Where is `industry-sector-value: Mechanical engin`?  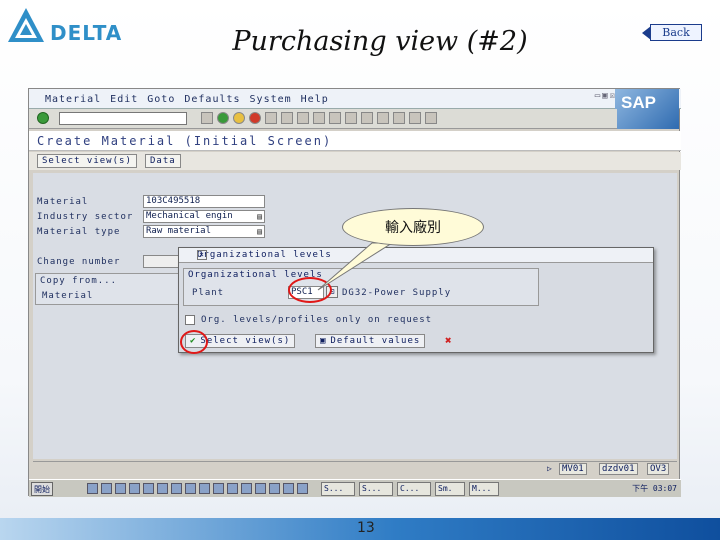
industry-sector-value: Mechanical engin is located at coordinates (189, 216).